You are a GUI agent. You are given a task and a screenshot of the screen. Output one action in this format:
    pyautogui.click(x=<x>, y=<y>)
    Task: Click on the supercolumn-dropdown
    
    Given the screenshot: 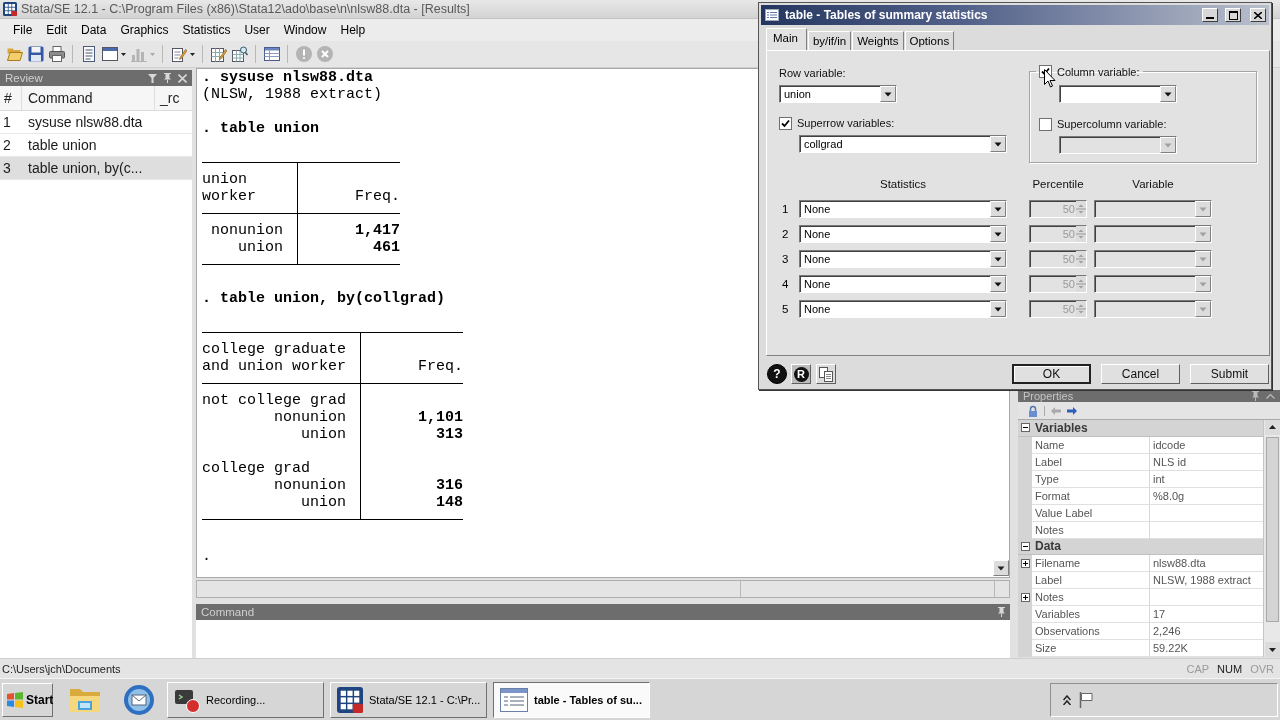 What is the action you would take?
    pyautogui.click(x=1118, y=145)
    